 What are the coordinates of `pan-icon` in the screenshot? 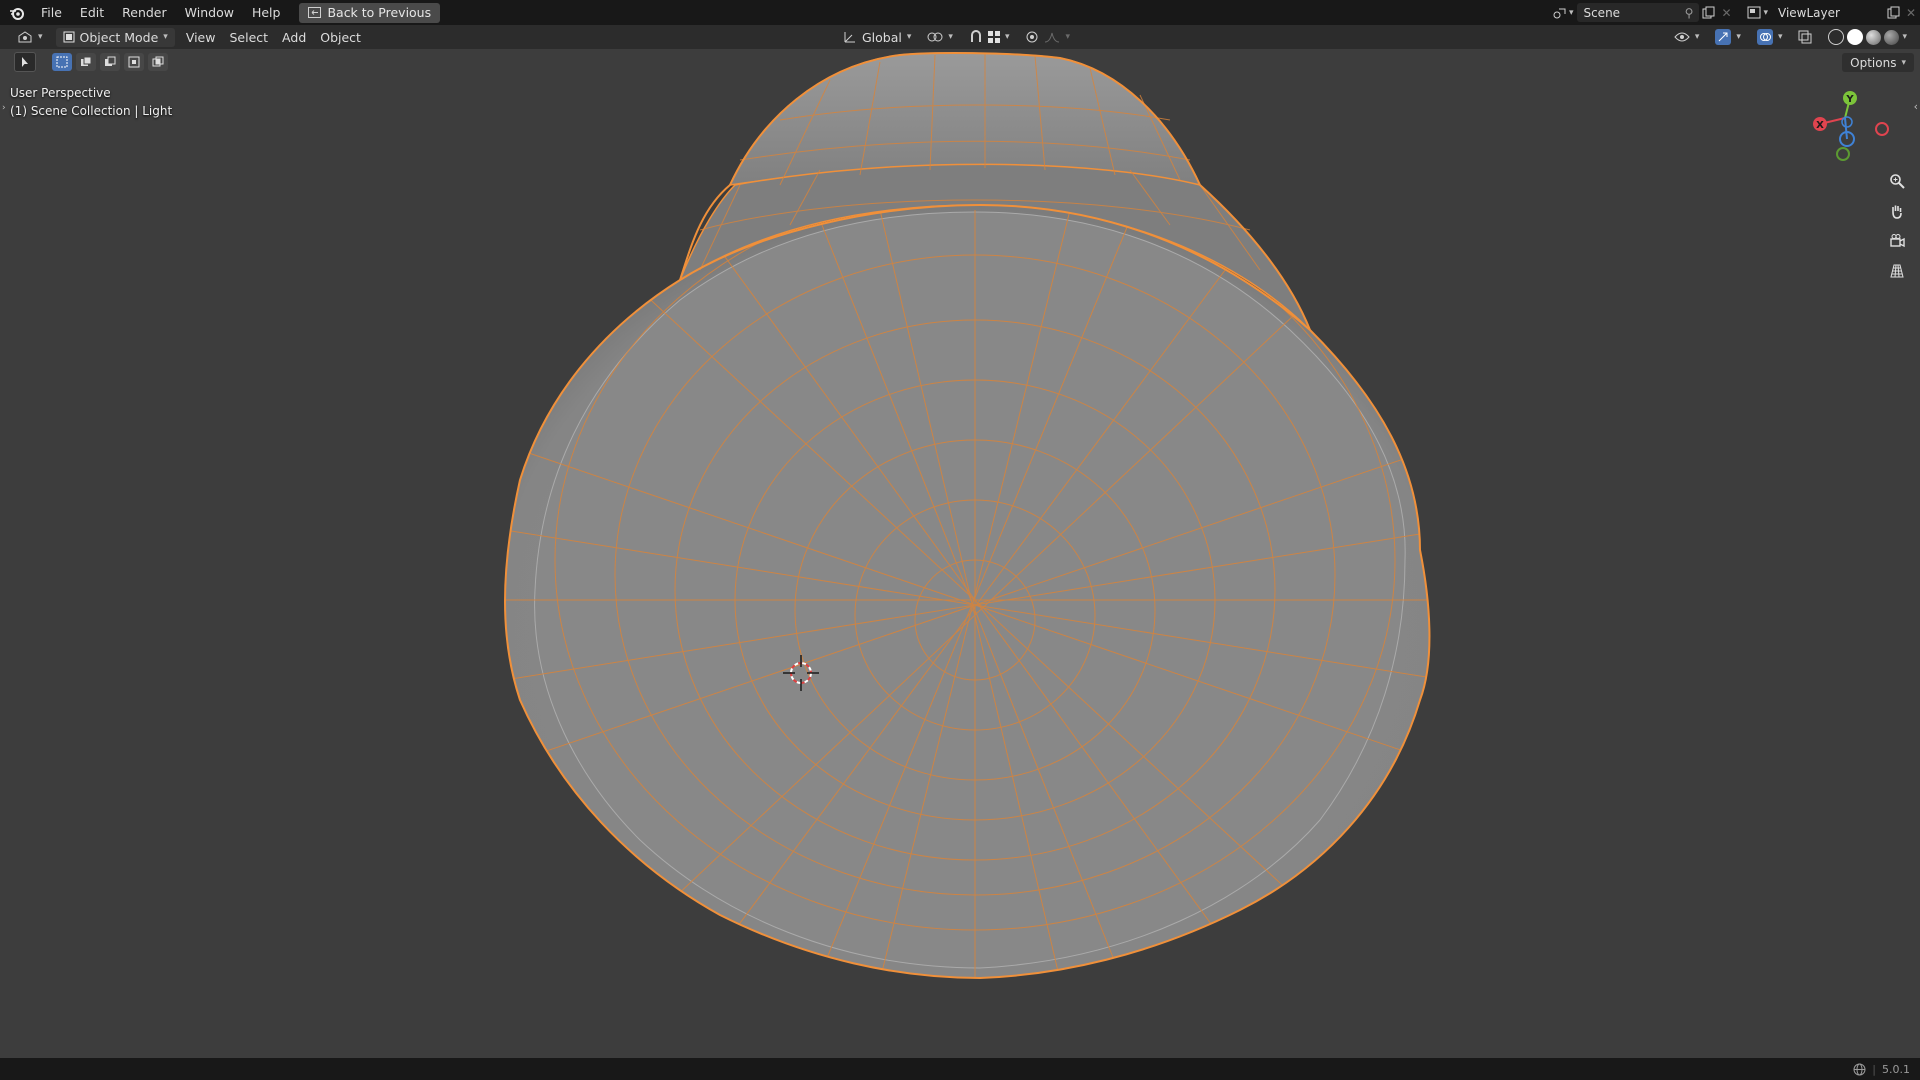 It's located at (1897, 211).